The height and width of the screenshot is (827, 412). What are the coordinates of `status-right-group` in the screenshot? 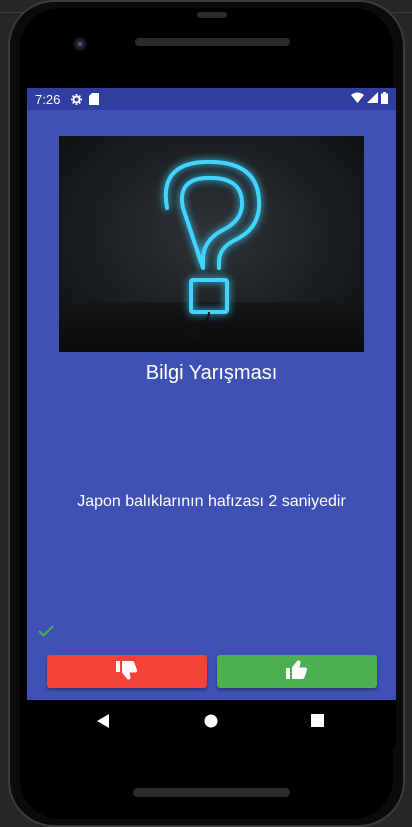 It's located at (369, 99).